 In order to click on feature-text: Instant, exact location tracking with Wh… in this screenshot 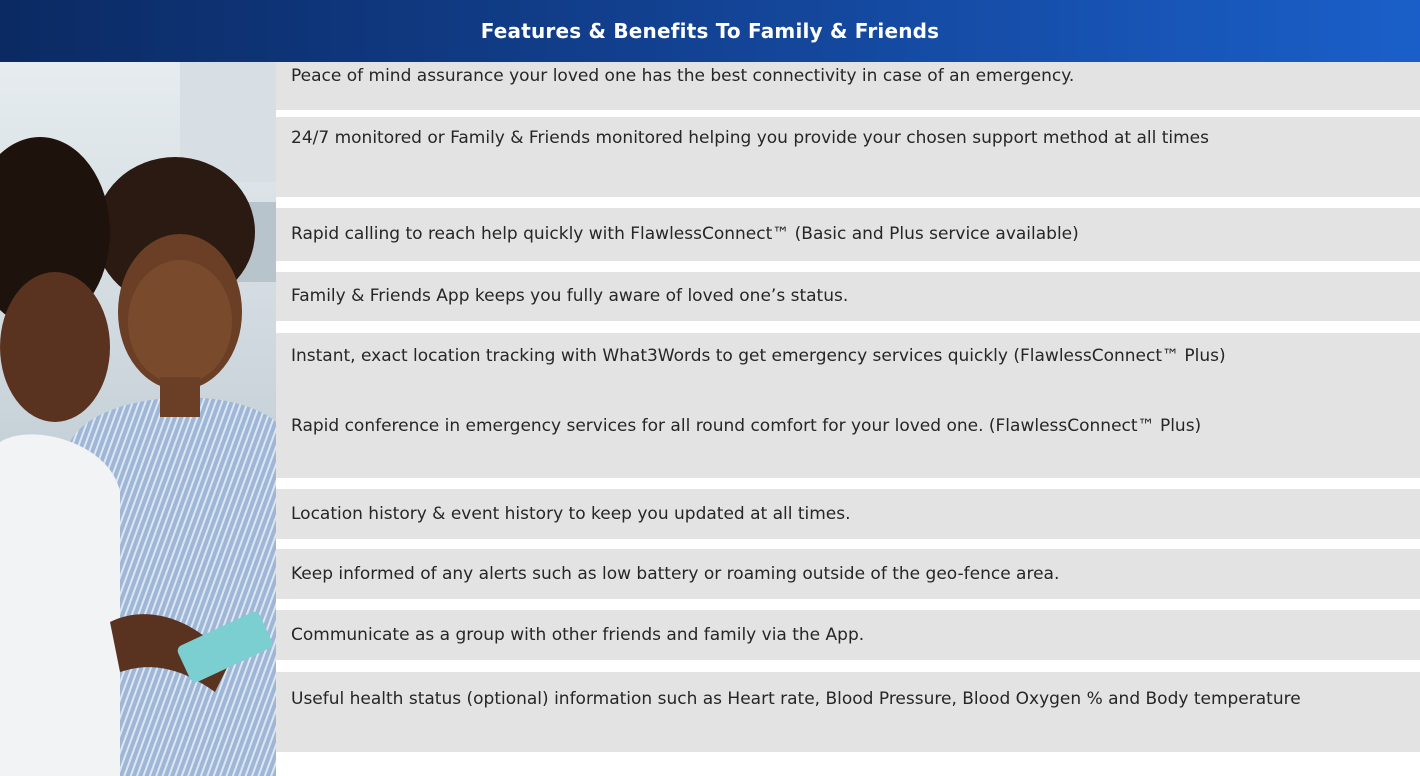, I will do `click(758, 356)`.